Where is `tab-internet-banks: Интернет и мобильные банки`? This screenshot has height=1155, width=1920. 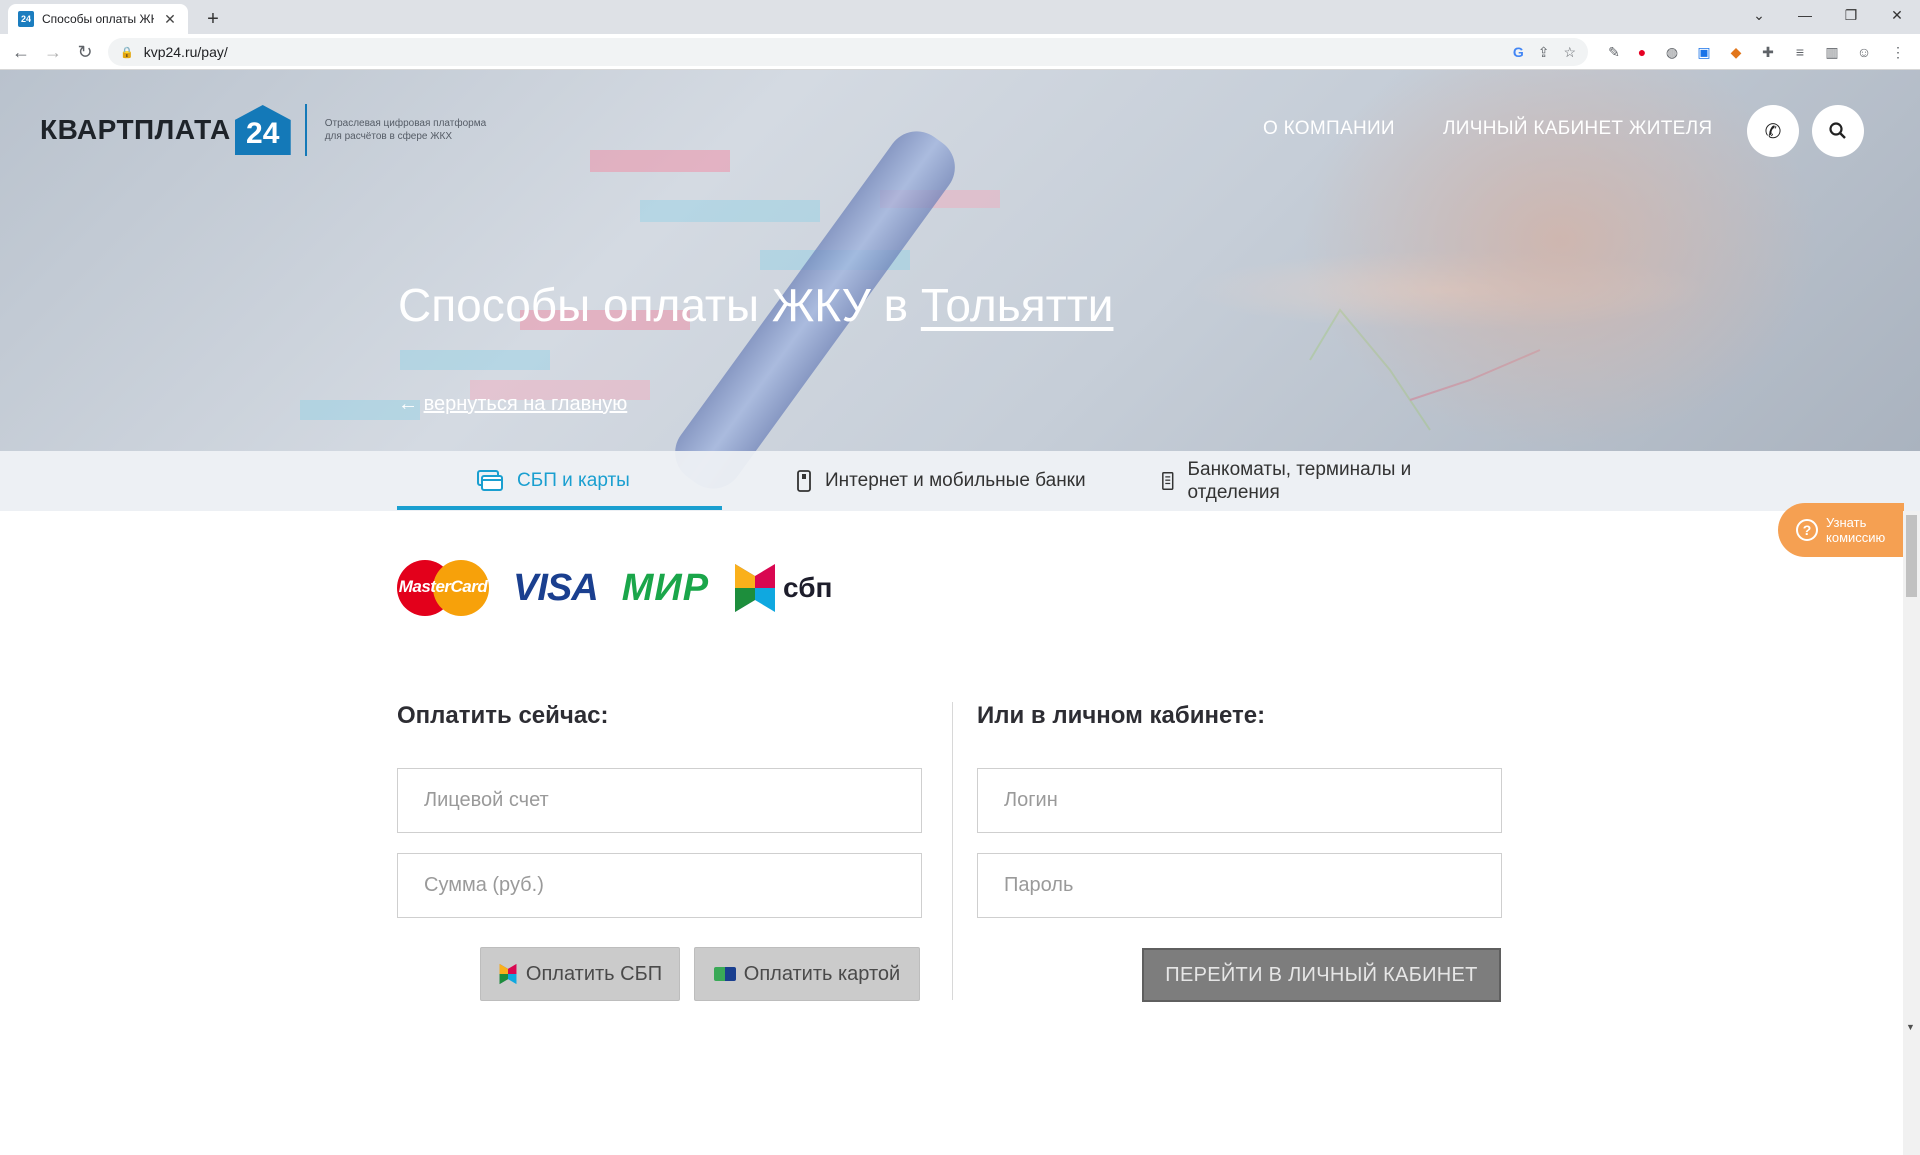 tab-internet-banks: Интернет и мобильные банки is located at coordinates (941, 481).